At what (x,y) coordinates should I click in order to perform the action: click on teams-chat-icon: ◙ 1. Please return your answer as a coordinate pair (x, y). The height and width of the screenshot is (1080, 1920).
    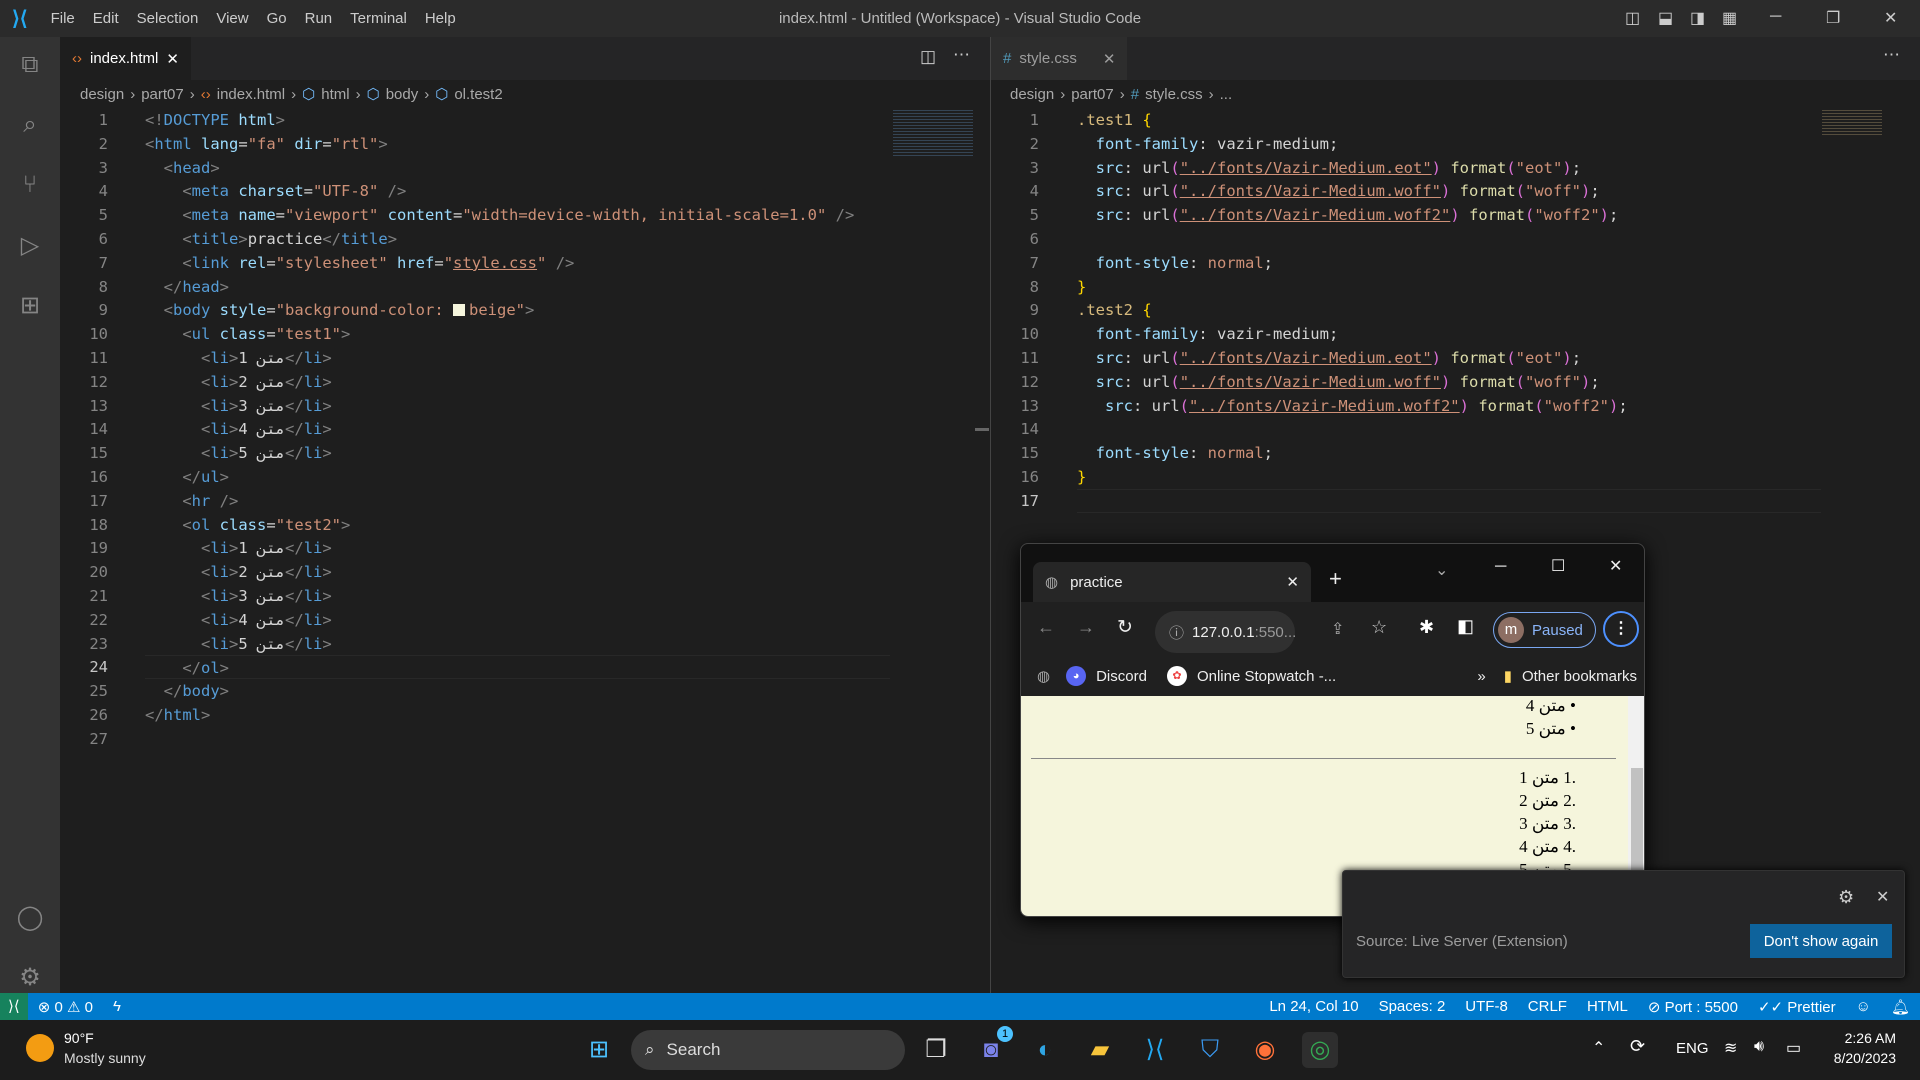
    Looking at the image, I should click on (993, 1047).